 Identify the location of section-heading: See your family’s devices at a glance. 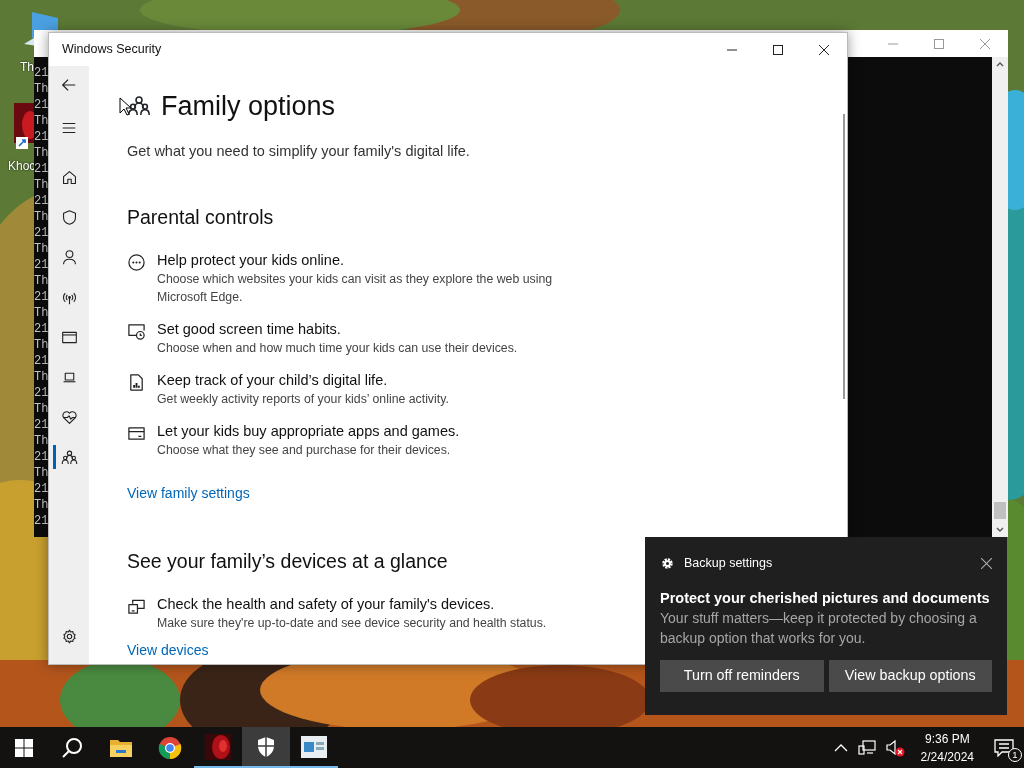
(287, 561).